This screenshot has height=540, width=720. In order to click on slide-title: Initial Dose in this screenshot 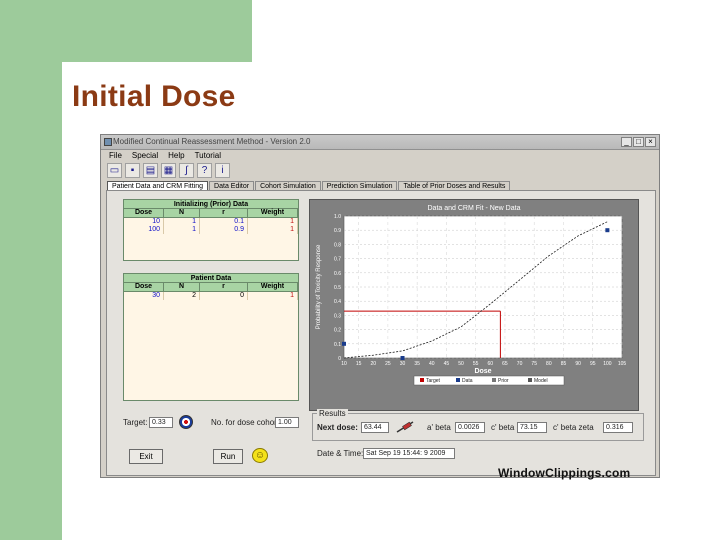, I will do `click(154, 96)`.